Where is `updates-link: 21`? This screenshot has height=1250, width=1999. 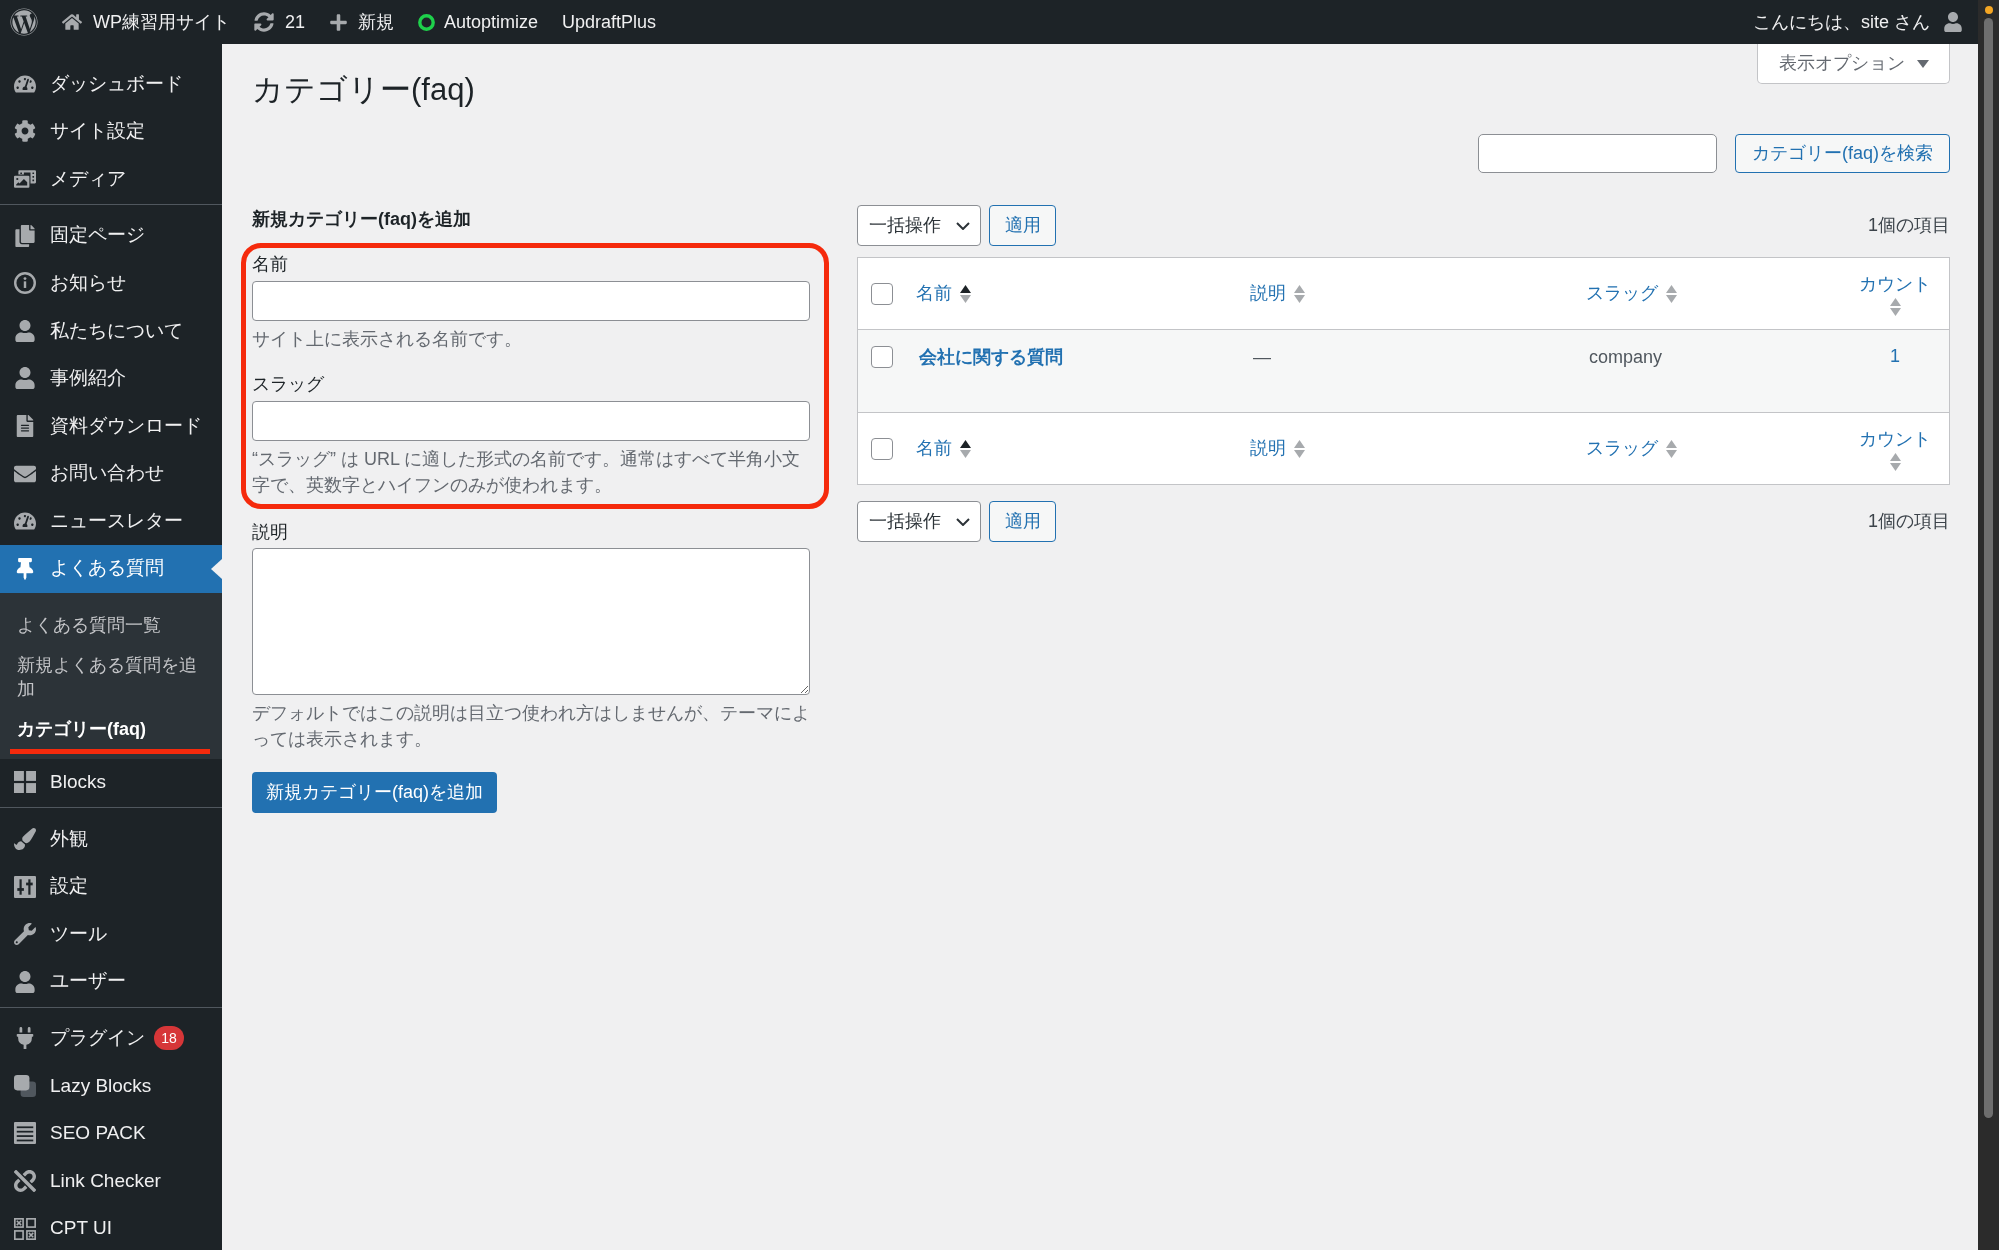 updates-link: 21 is located at coordinates (280, 22).